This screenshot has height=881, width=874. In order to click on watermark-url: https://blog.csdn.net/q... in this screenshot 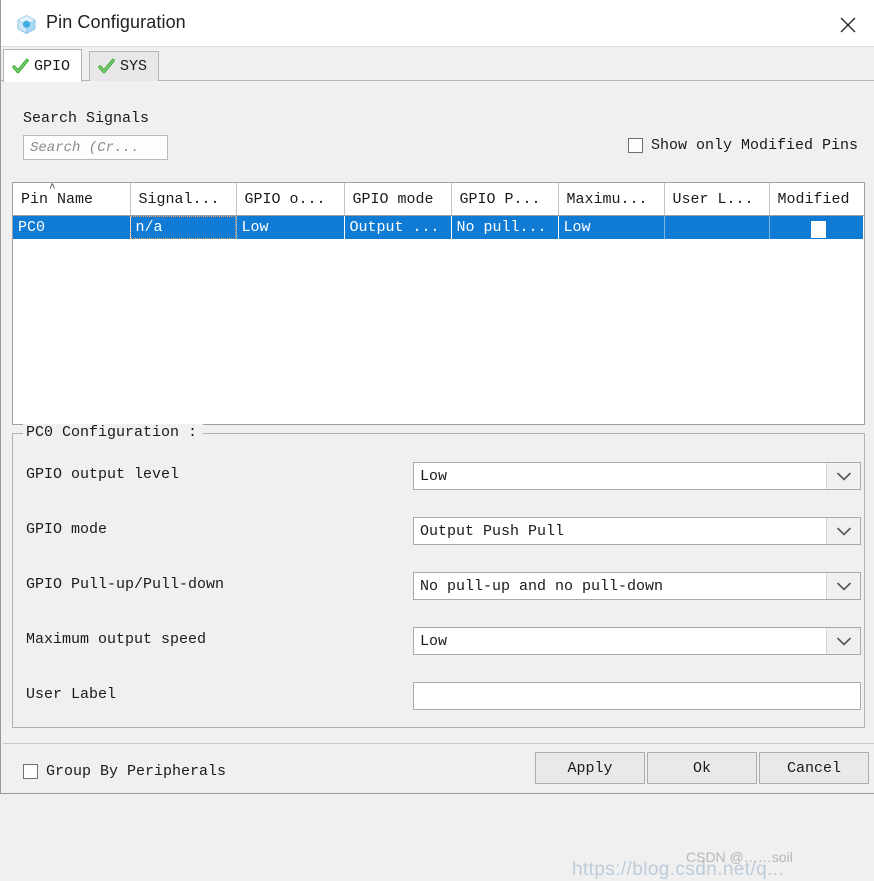, I will do `click(678, 869)`.